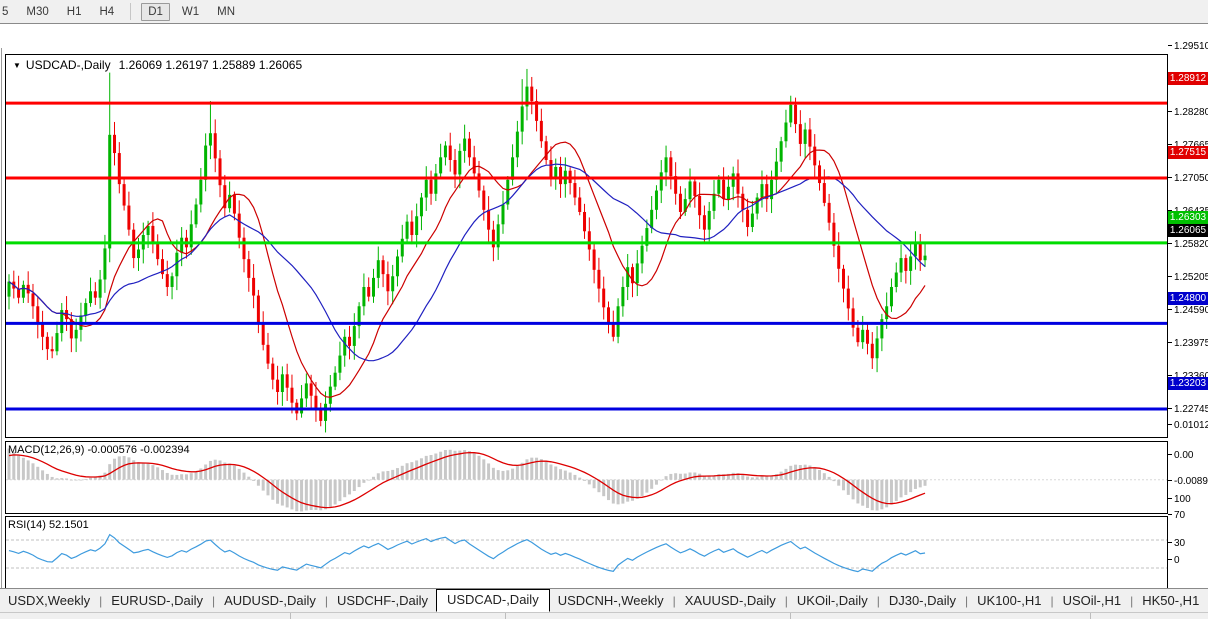  Describe the element at coordinates (138, 450) in the screenshot. I see `macd-values: -0.000576 -0.002394` at that location.